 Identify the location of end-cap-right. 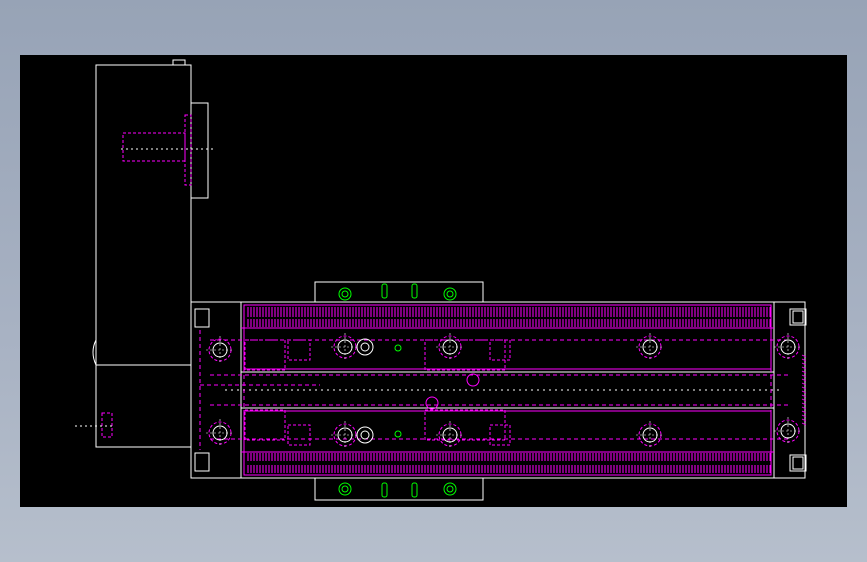
(798, 390).